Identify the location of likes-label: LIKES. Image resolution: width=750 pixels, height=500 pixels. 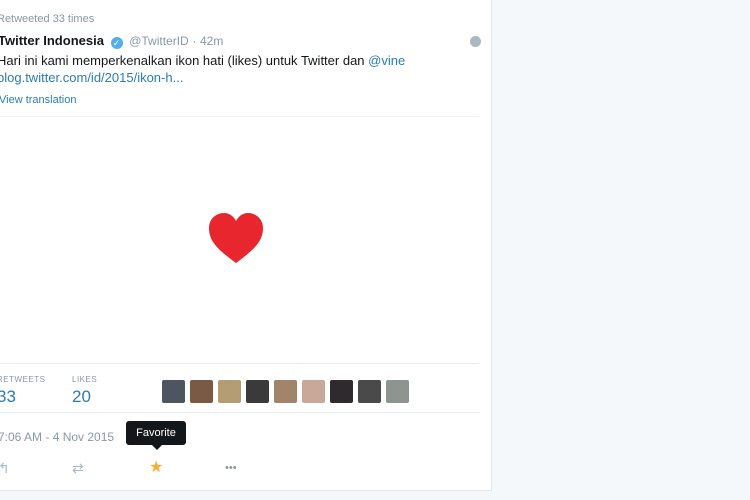
(85, 379).